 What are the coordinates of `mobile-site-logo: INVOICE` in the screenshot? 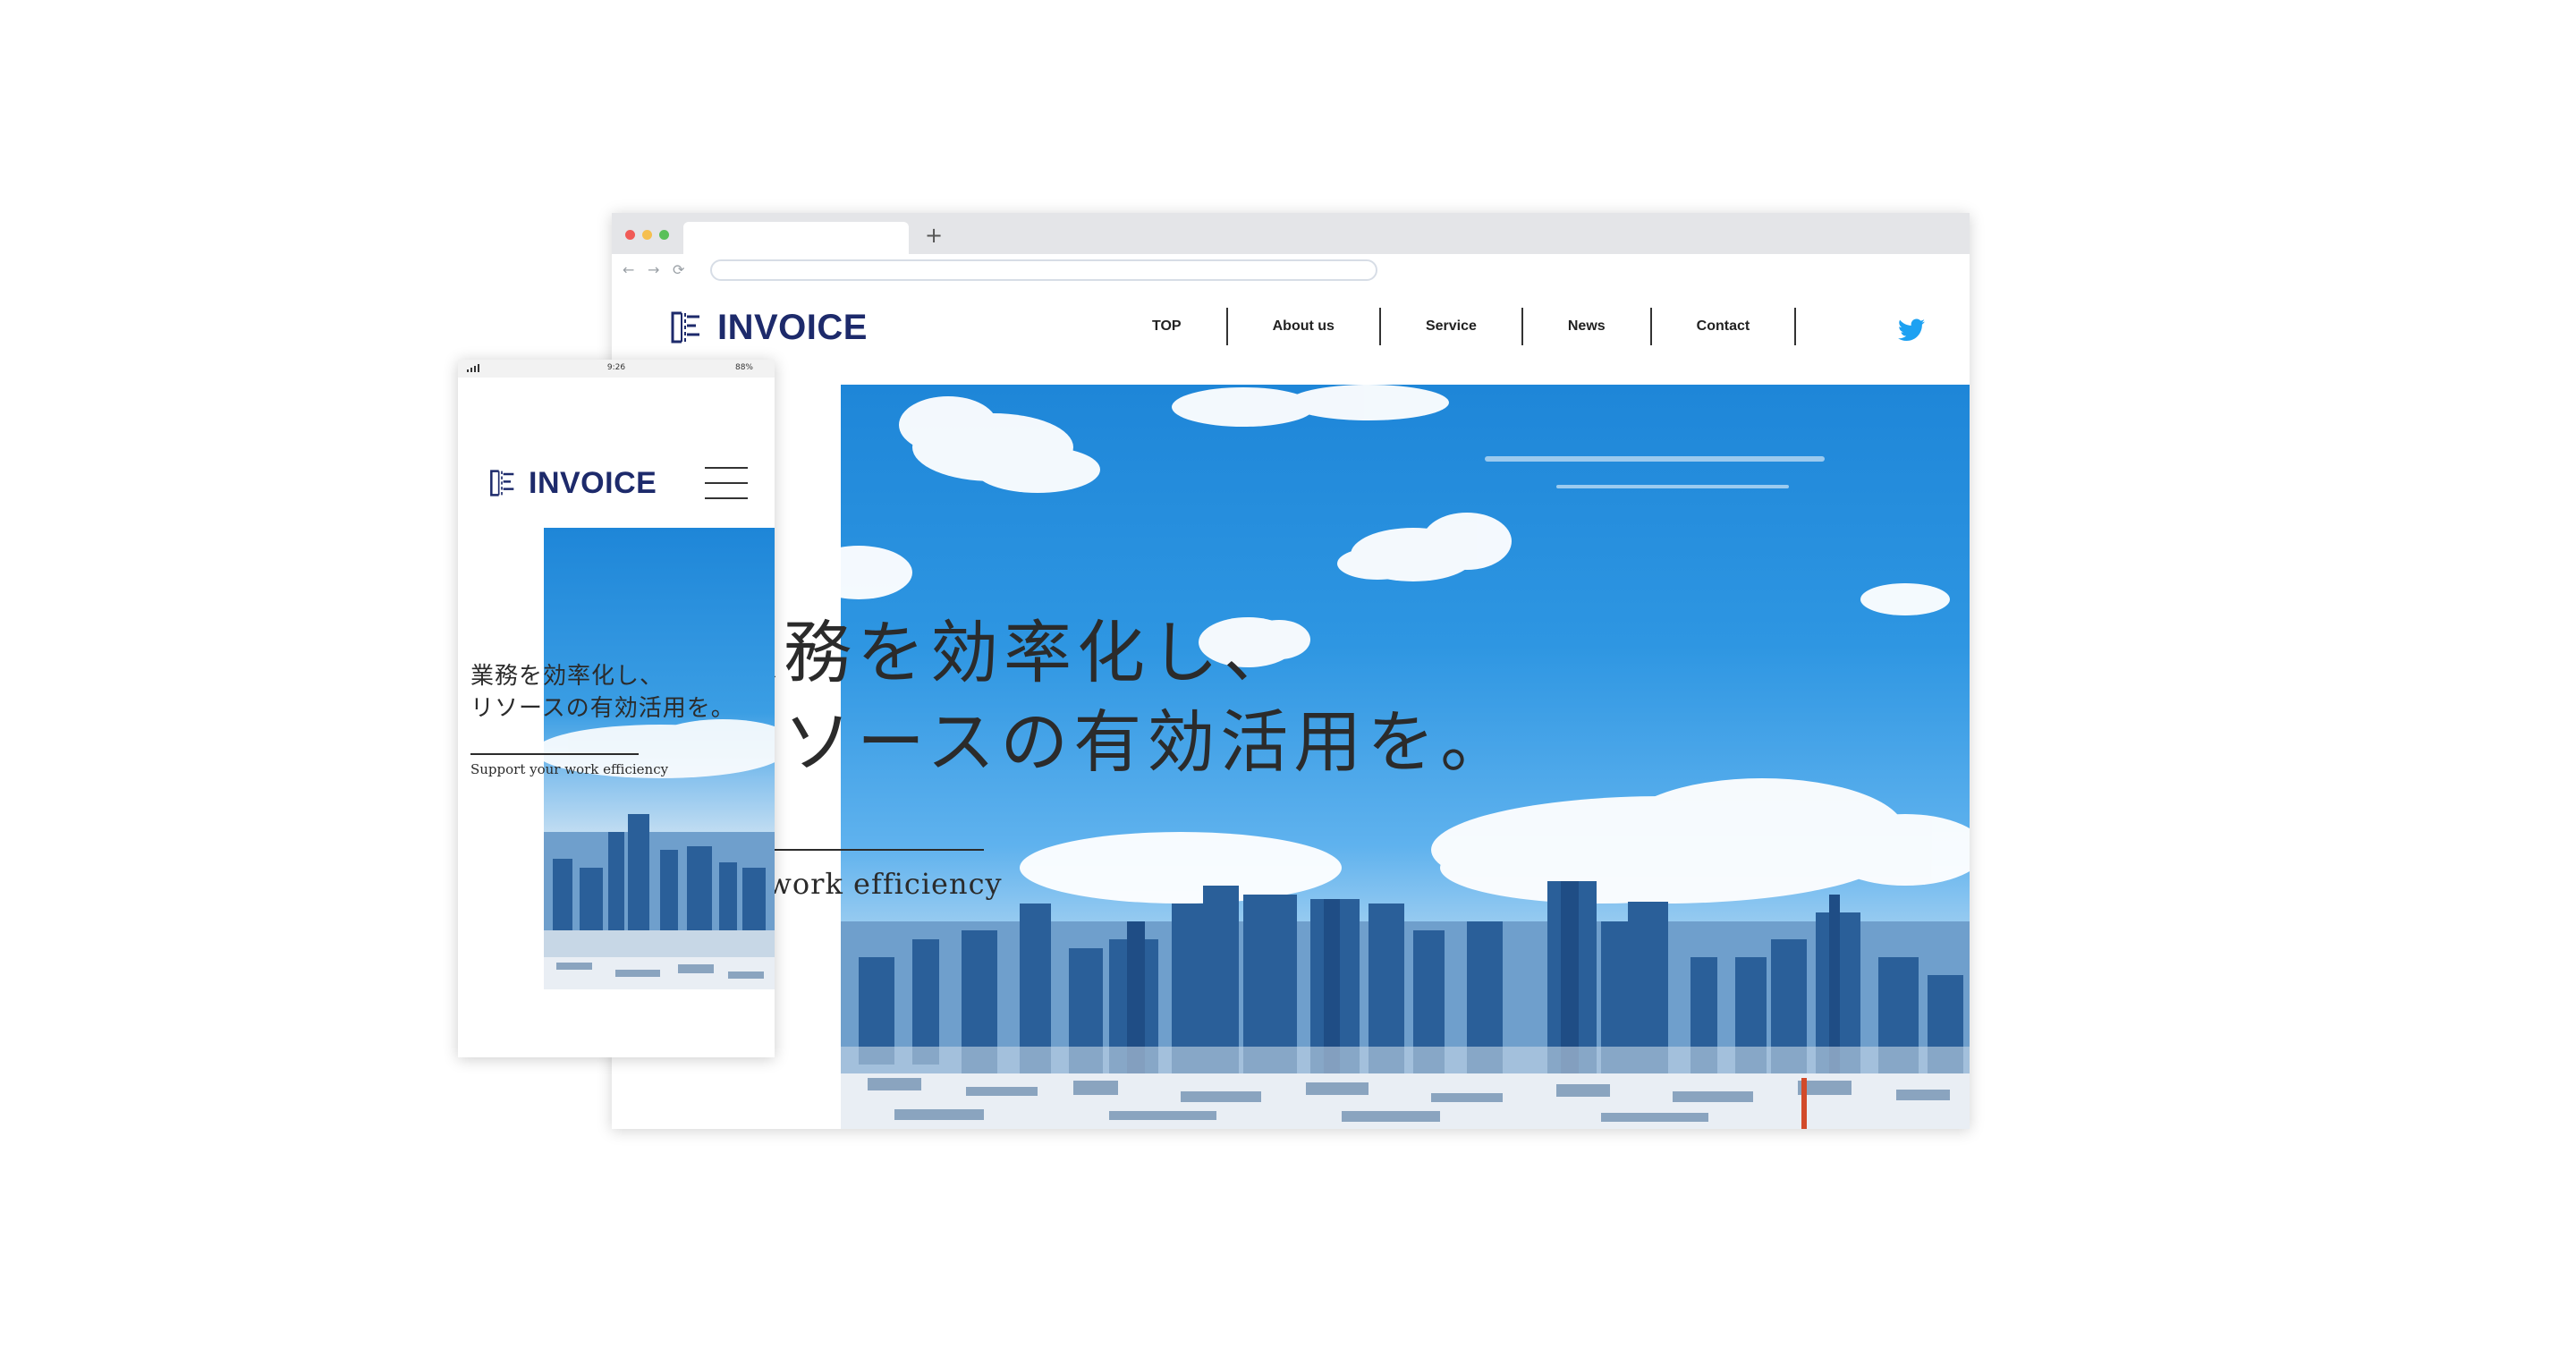 It's located at (572, 483).